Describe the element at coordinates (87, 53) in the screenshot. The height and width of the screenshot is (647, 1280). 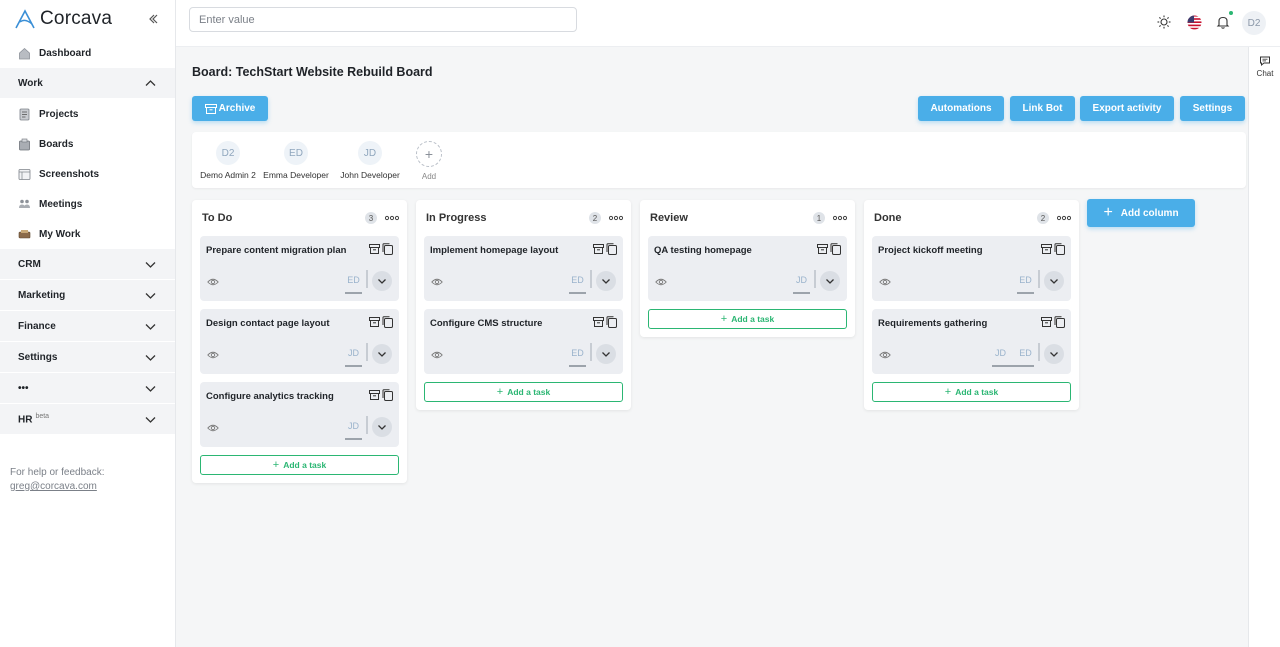
I see `sidebar-item-dashboard: Dashboard` at that location.